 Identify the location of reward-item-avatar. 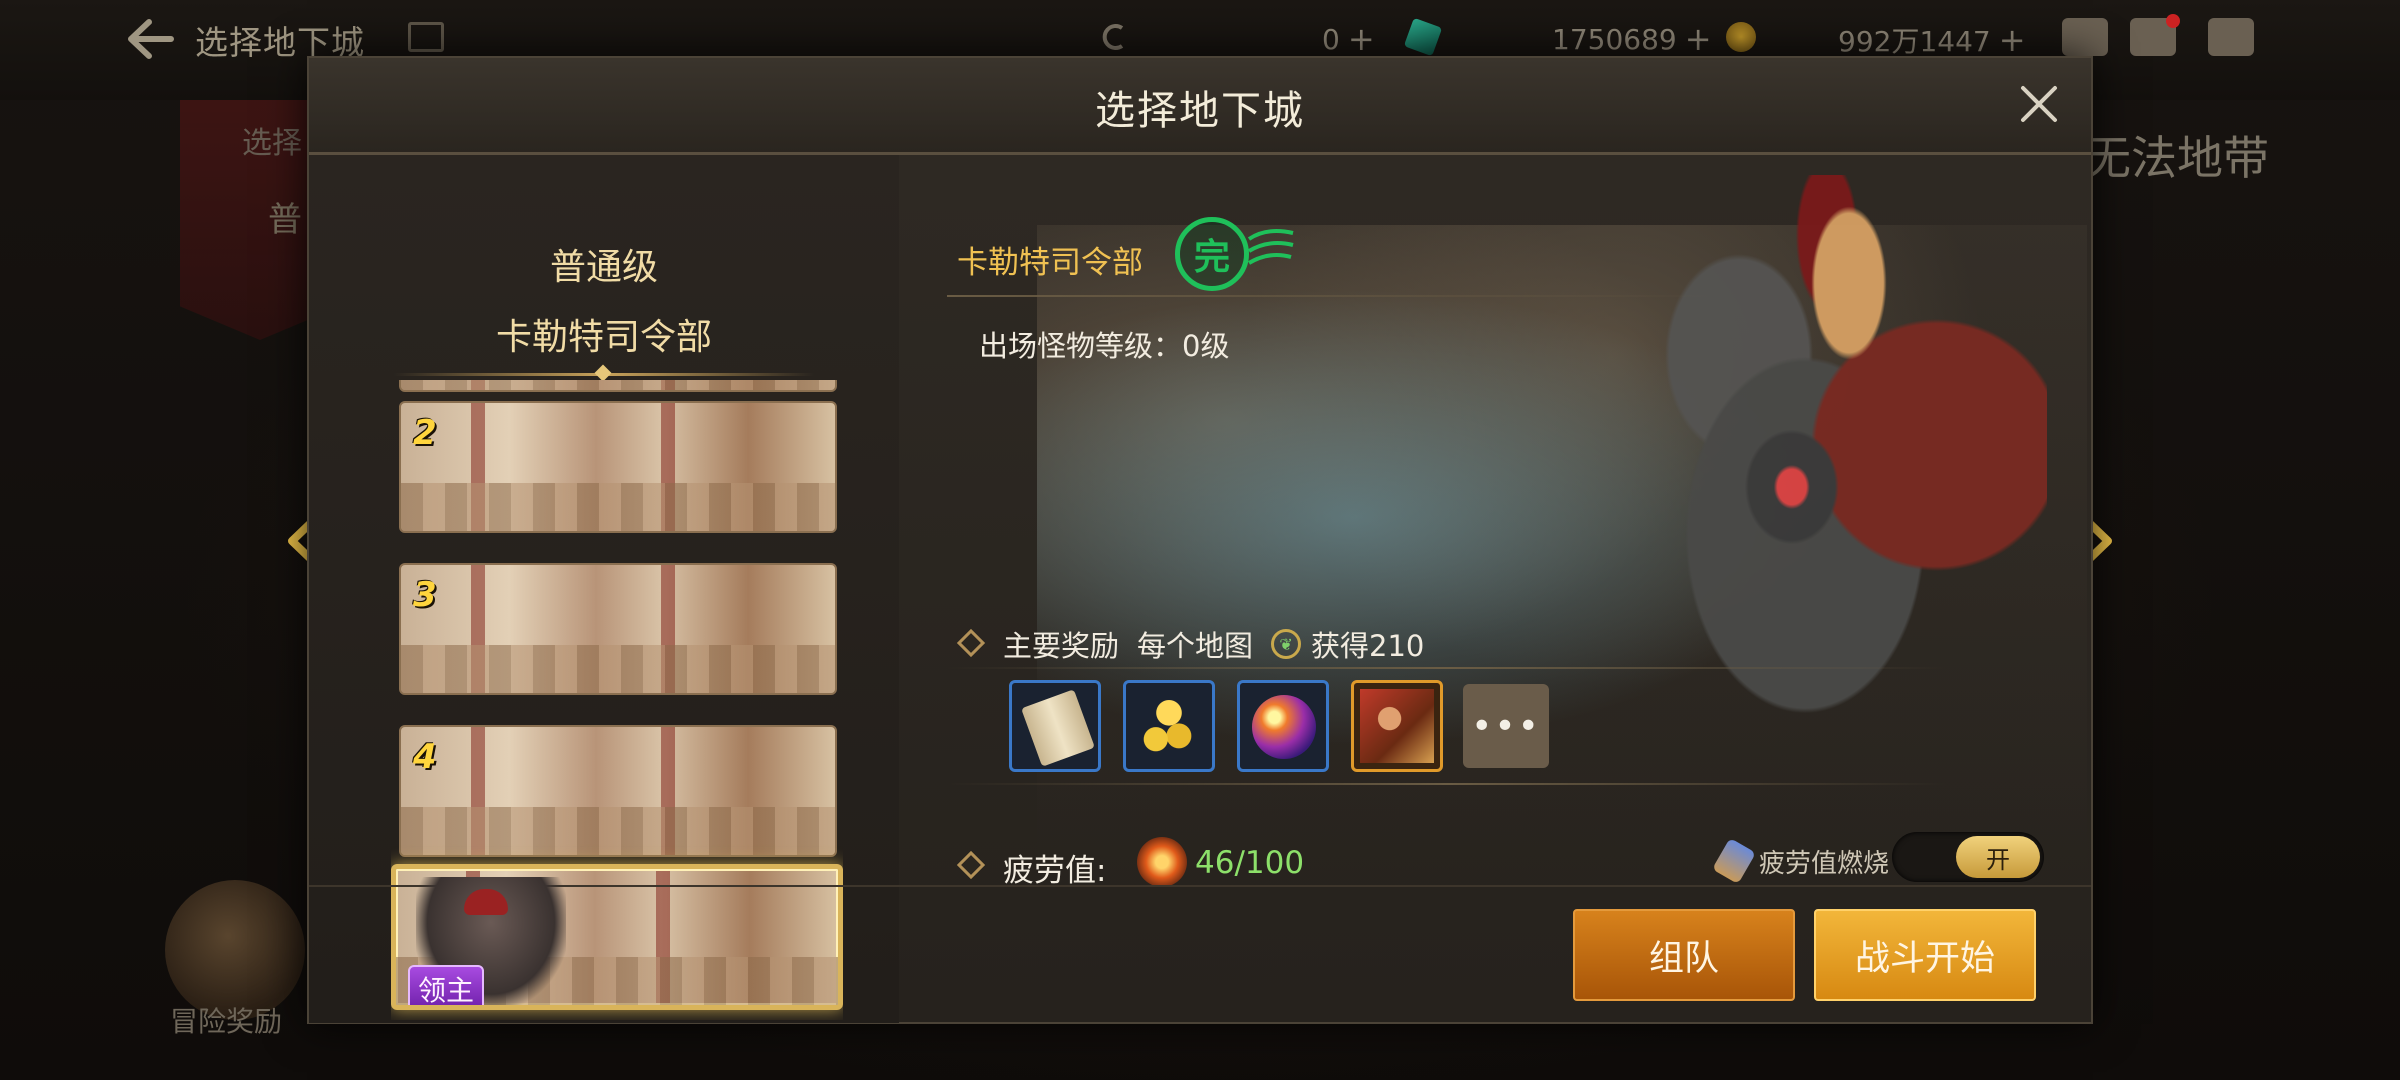
(1397, 726).